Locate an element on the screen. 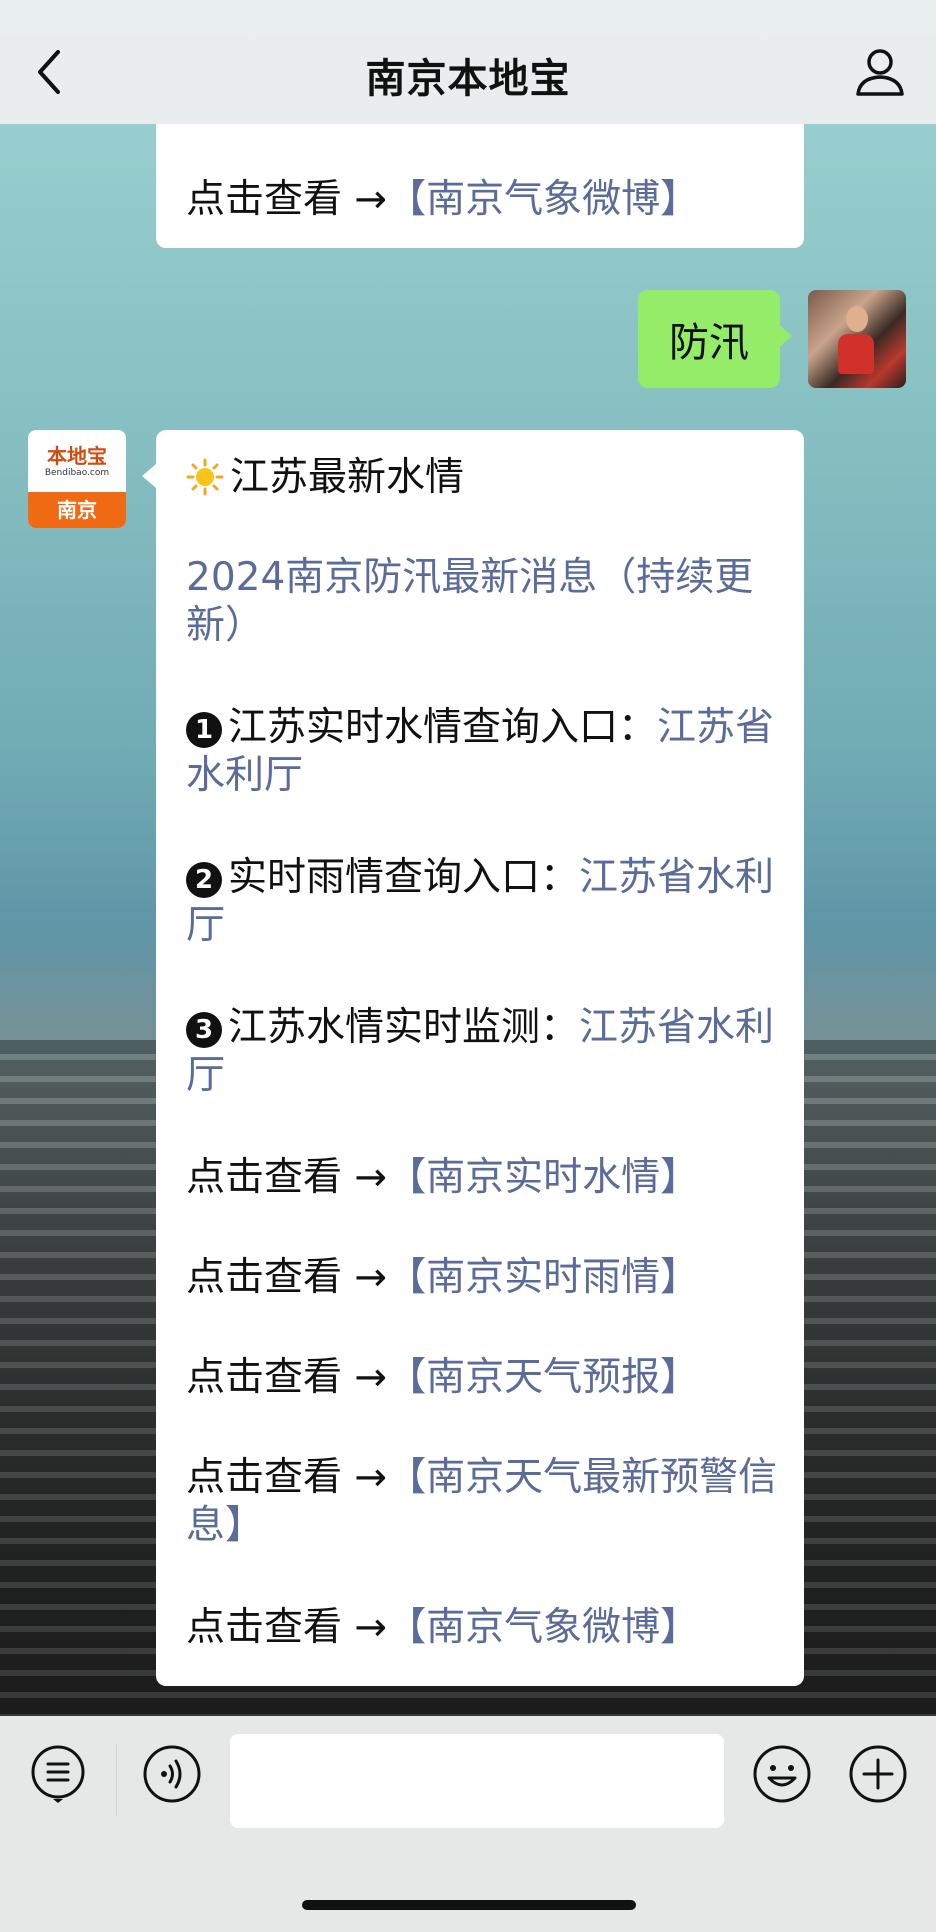  sent-message-bubble: 防汛 is located at coordinates (709, 339).